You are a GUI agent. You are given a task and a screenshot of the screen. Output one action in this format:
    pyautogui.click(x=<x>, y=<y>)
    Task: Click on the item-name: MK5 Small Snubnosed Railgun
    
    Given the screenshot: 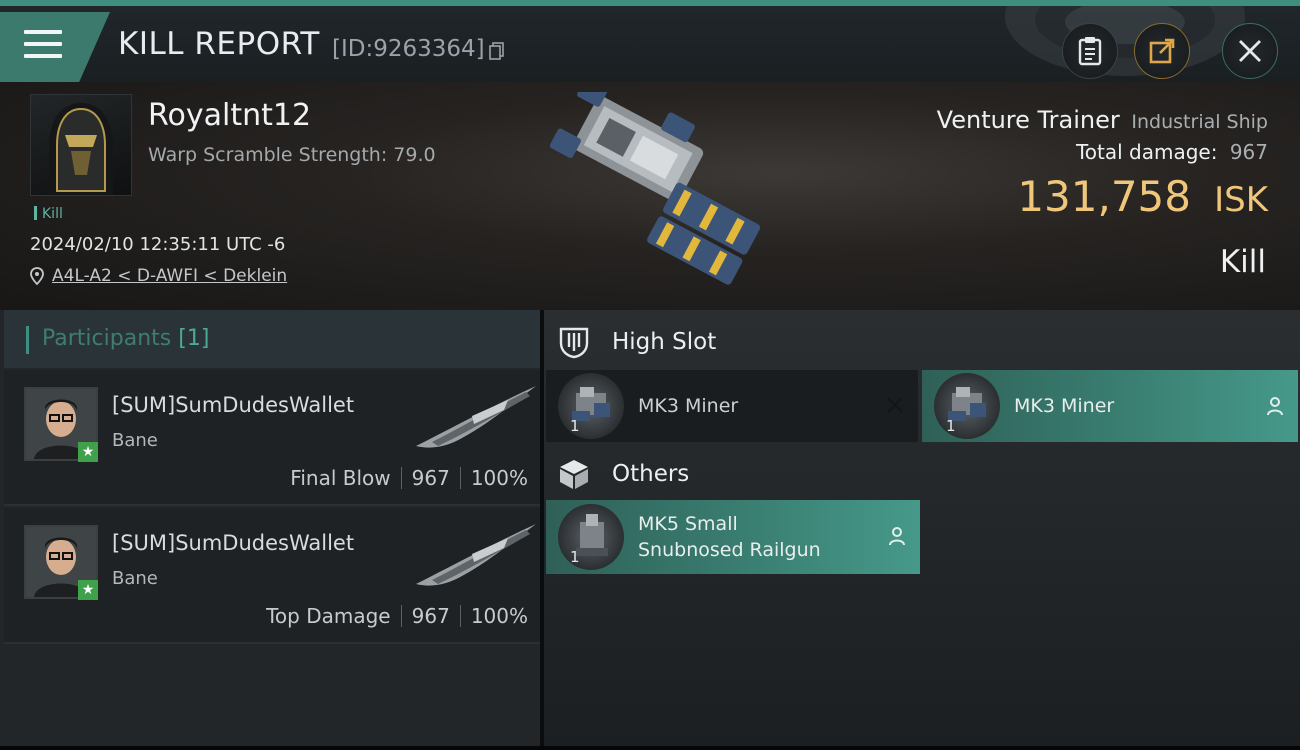 What is the action you would take?
    pyautogui.click(x=729, y=537)
    